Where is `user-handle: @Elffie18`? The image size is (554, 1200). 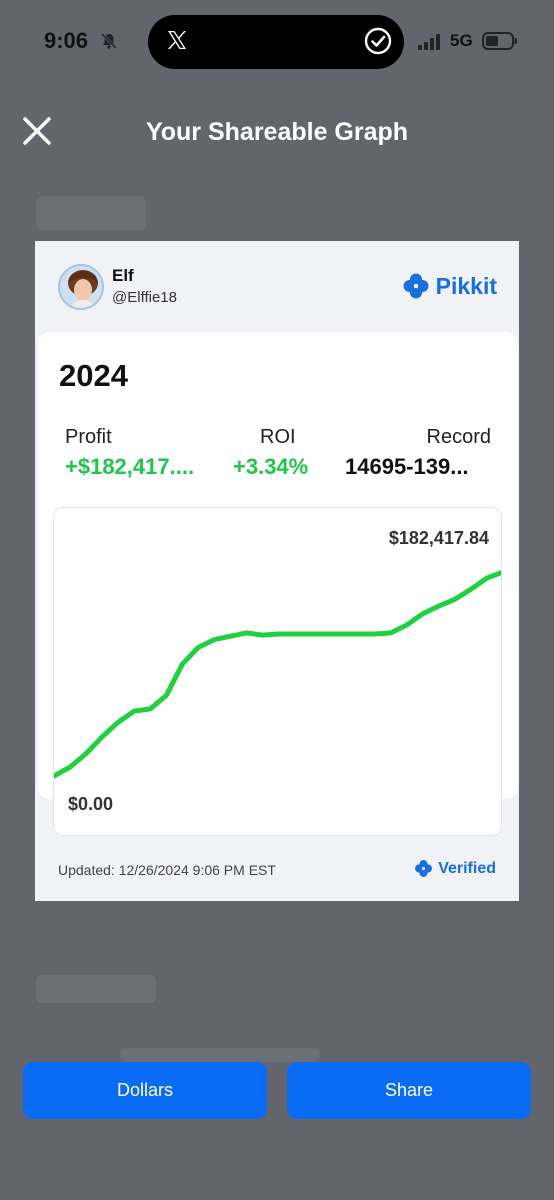 user-handle: @Elffie18 is located at coordinates (144, 297).